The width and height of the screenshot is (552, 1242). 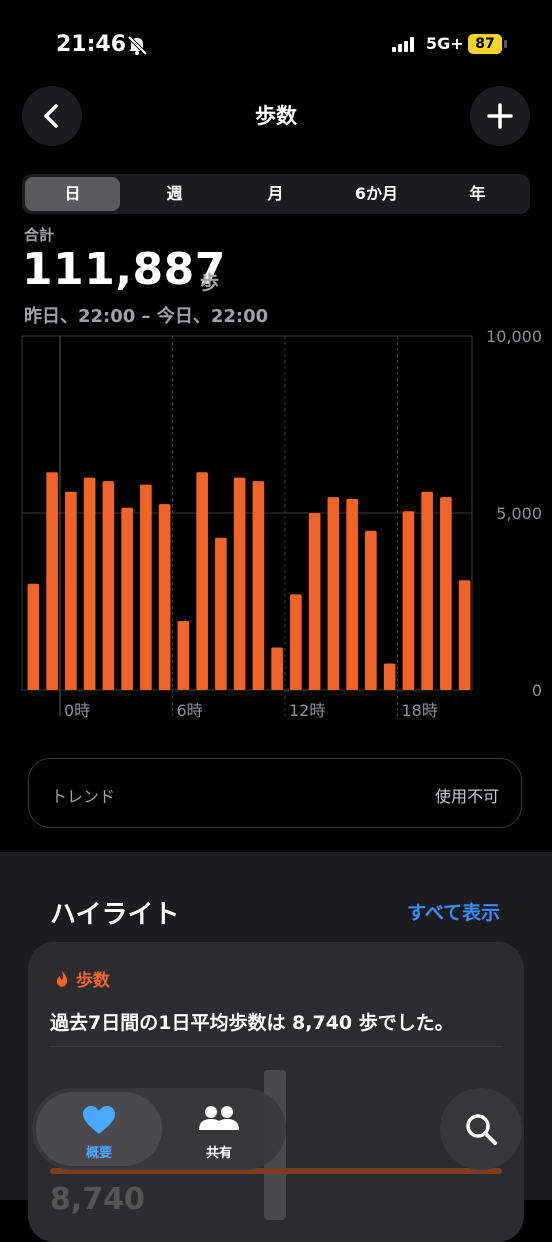 I want to click on trend-row: トレンド 使用不可, so click(x=275, y=793).